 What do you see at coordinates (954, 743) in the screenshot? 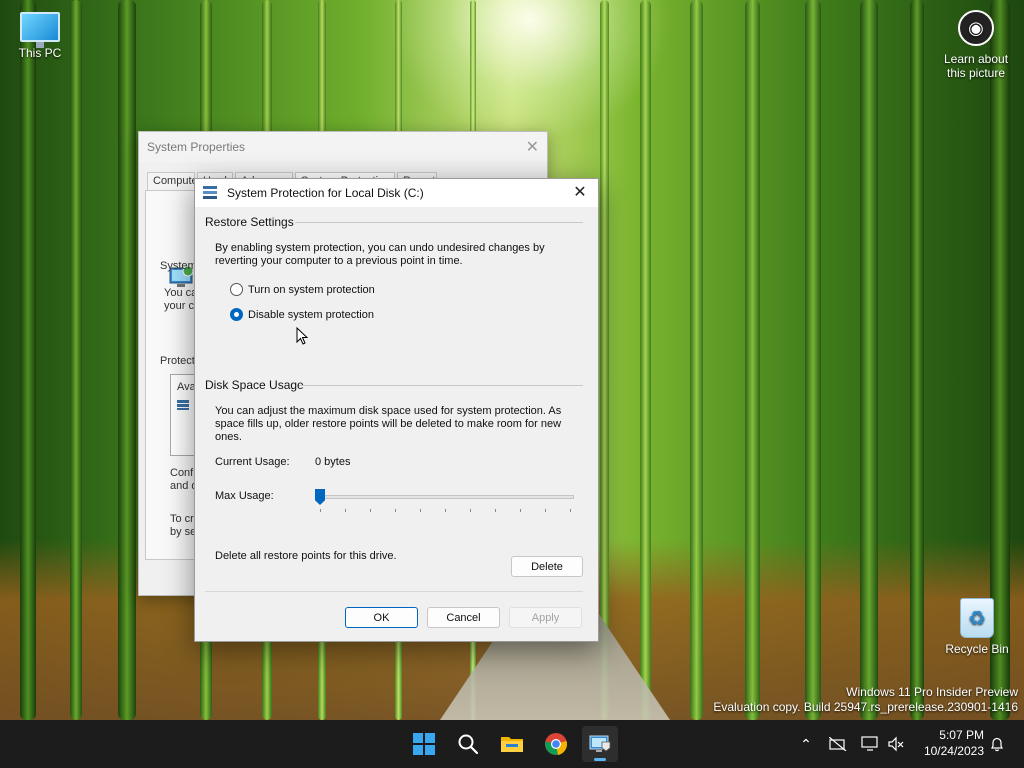
I see `system-clock: 5:07 PM 10/24/2023` at bounding box center [954, 743].